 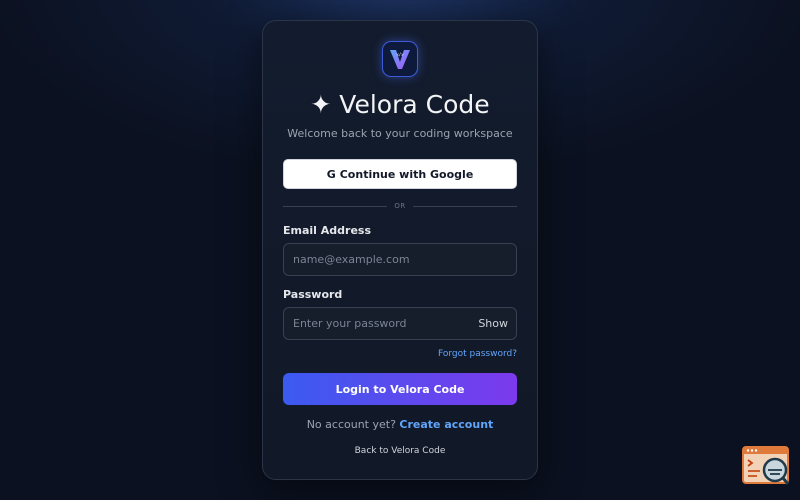 What do you see at coordinates (465, 206) in the screenshot?
I see `divider-line-right` at bounding box center [465, 206].